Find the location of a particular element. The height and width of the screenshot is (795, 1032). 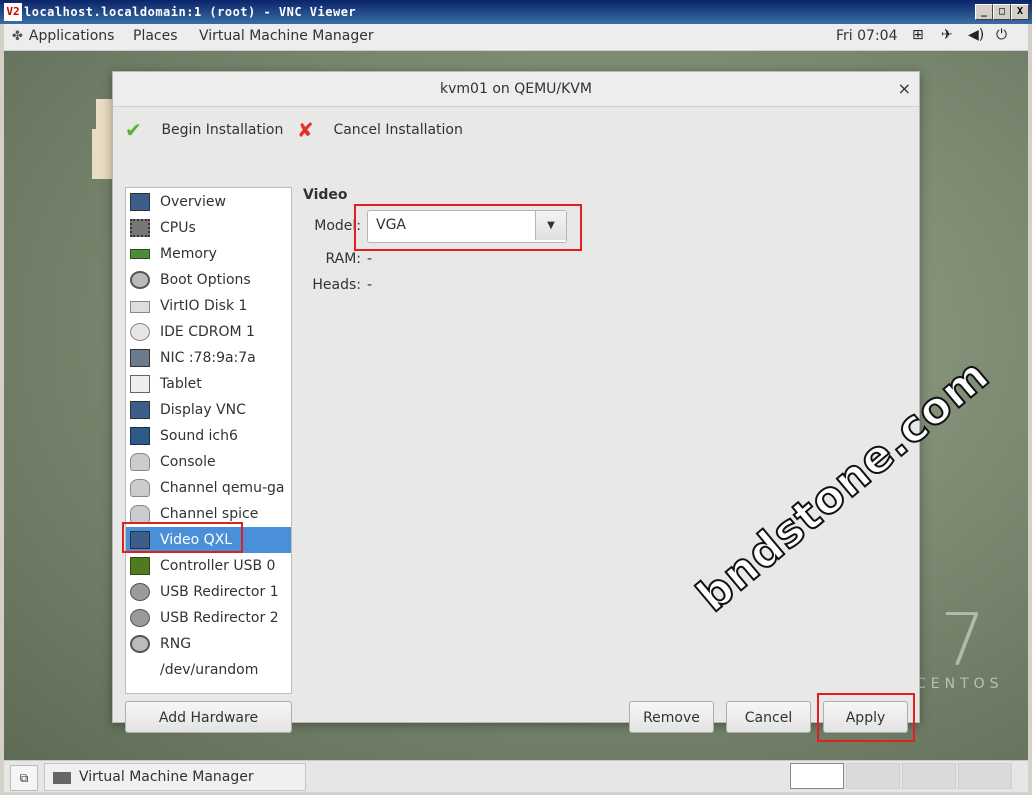

sidebar-item-memory: Memory is located at coordinates (208, 254).